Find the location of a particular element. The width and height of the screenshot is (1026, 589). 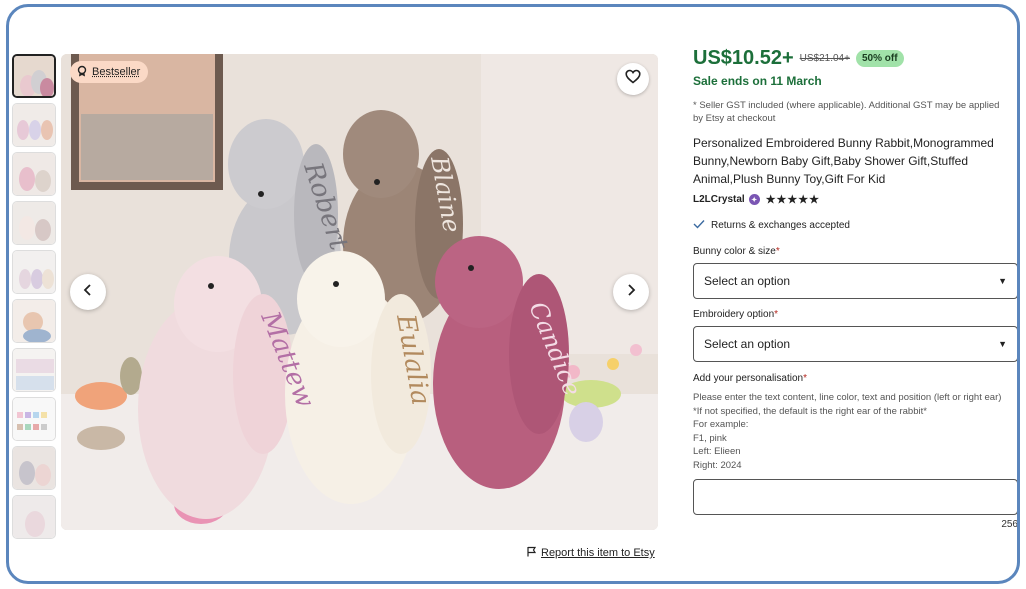

instruction-line: Left: Elieen is located at coordinates (717, 452).